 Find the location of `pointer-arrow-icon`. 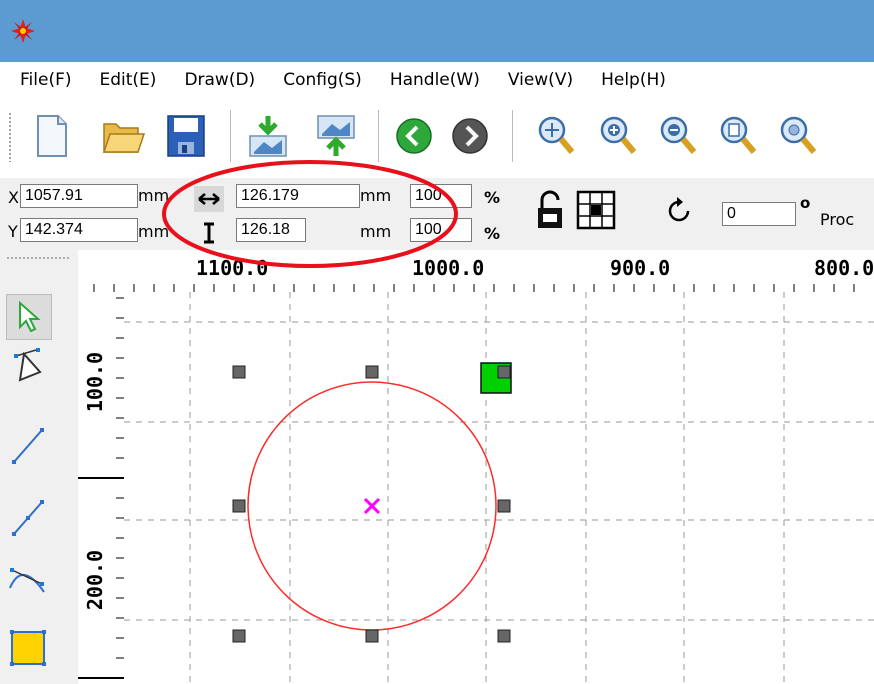

pointer-arrow-icon is located at coordinates (30, 316).